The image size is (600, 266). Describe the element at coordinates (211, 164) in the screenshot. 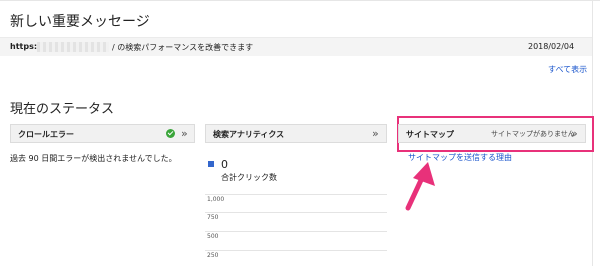

I see `series-legend-square` at that location.